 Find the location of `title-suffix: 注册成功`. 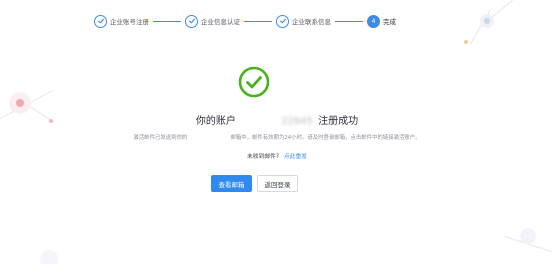

title-suffix: 注册成功 is located at coordinates (338, 121).